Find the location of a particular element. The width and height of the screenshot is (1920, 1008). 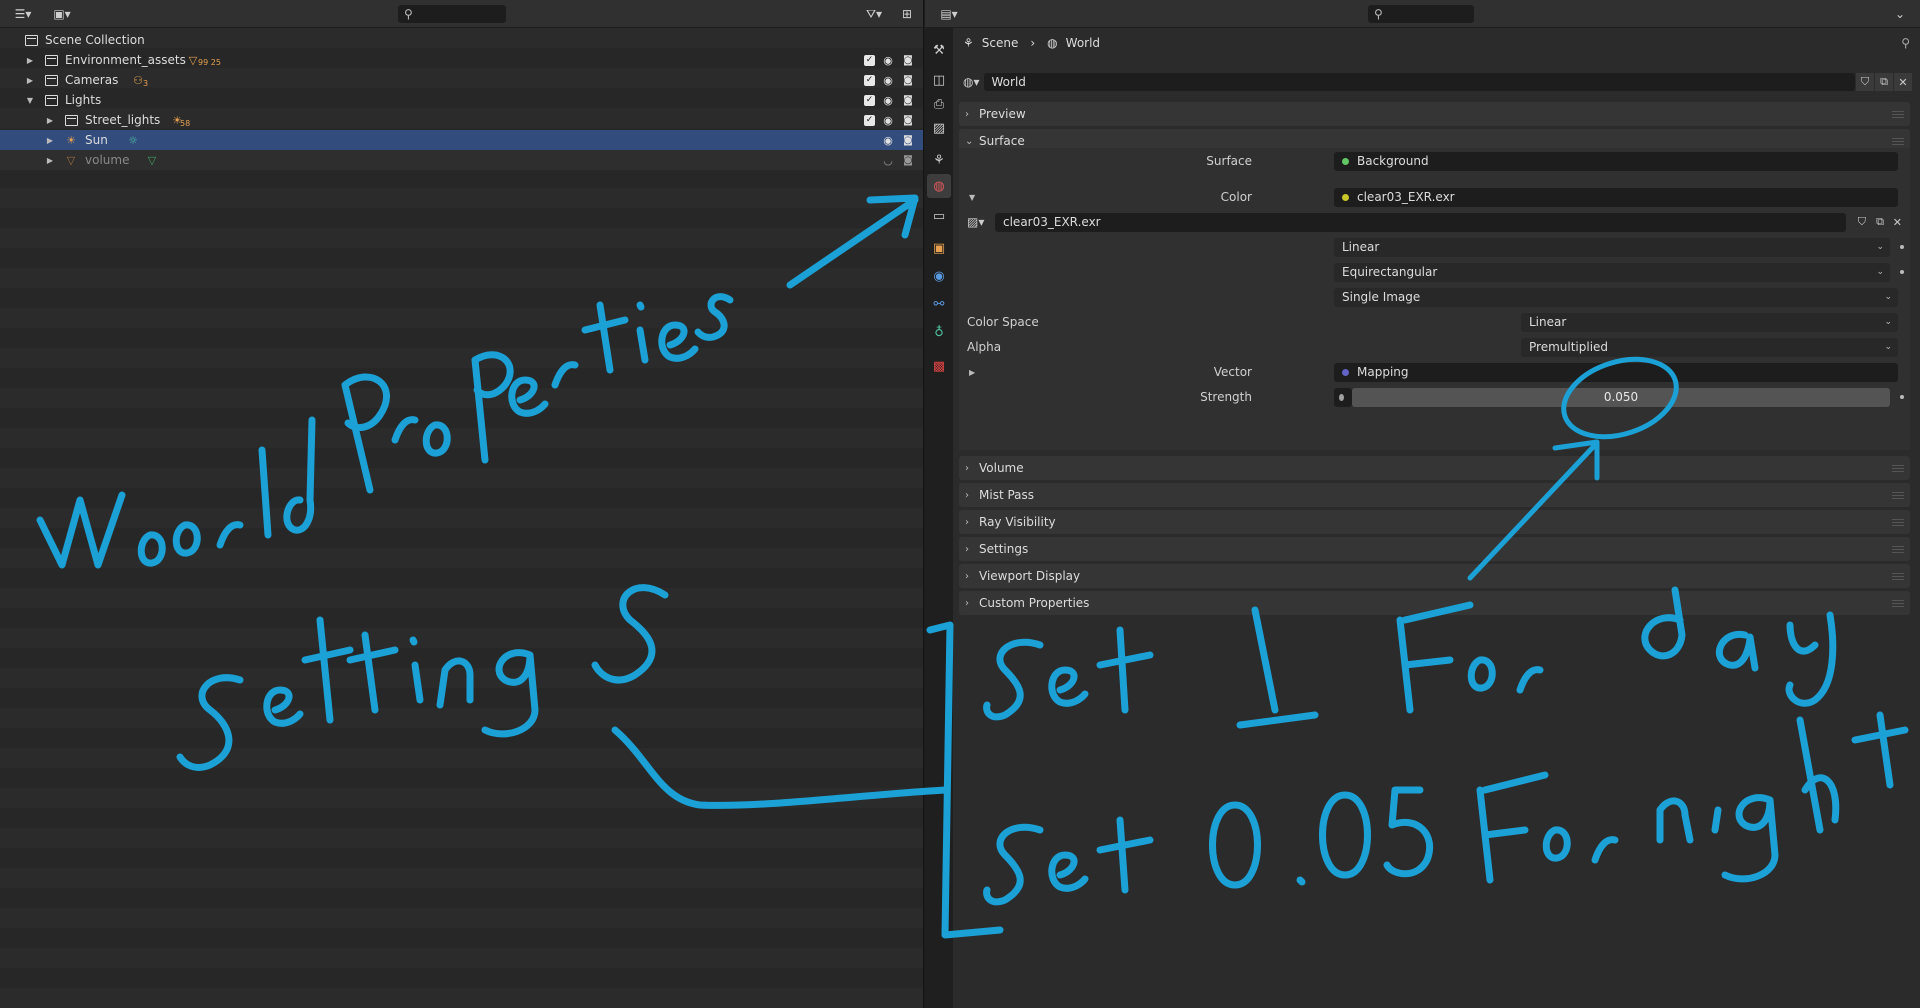

output-tab-icon: ⎙ is located at coordinates (939, 104).